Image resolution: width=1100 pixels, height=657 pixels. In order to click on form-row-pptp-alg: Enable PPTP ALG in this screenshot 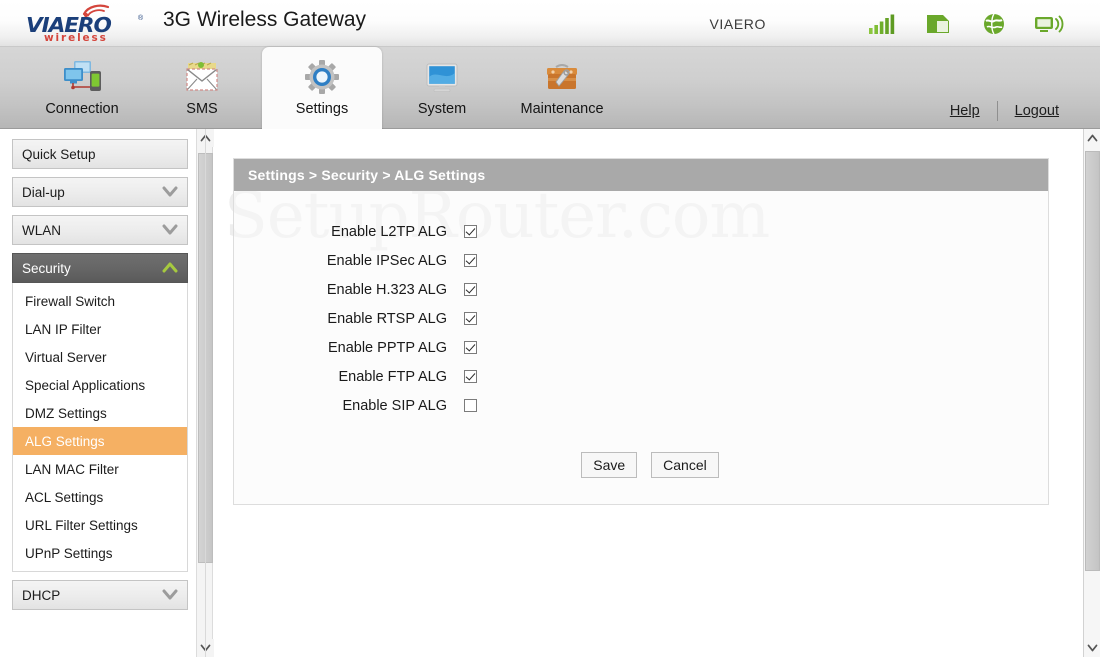, I will do `click(641, 347)`.